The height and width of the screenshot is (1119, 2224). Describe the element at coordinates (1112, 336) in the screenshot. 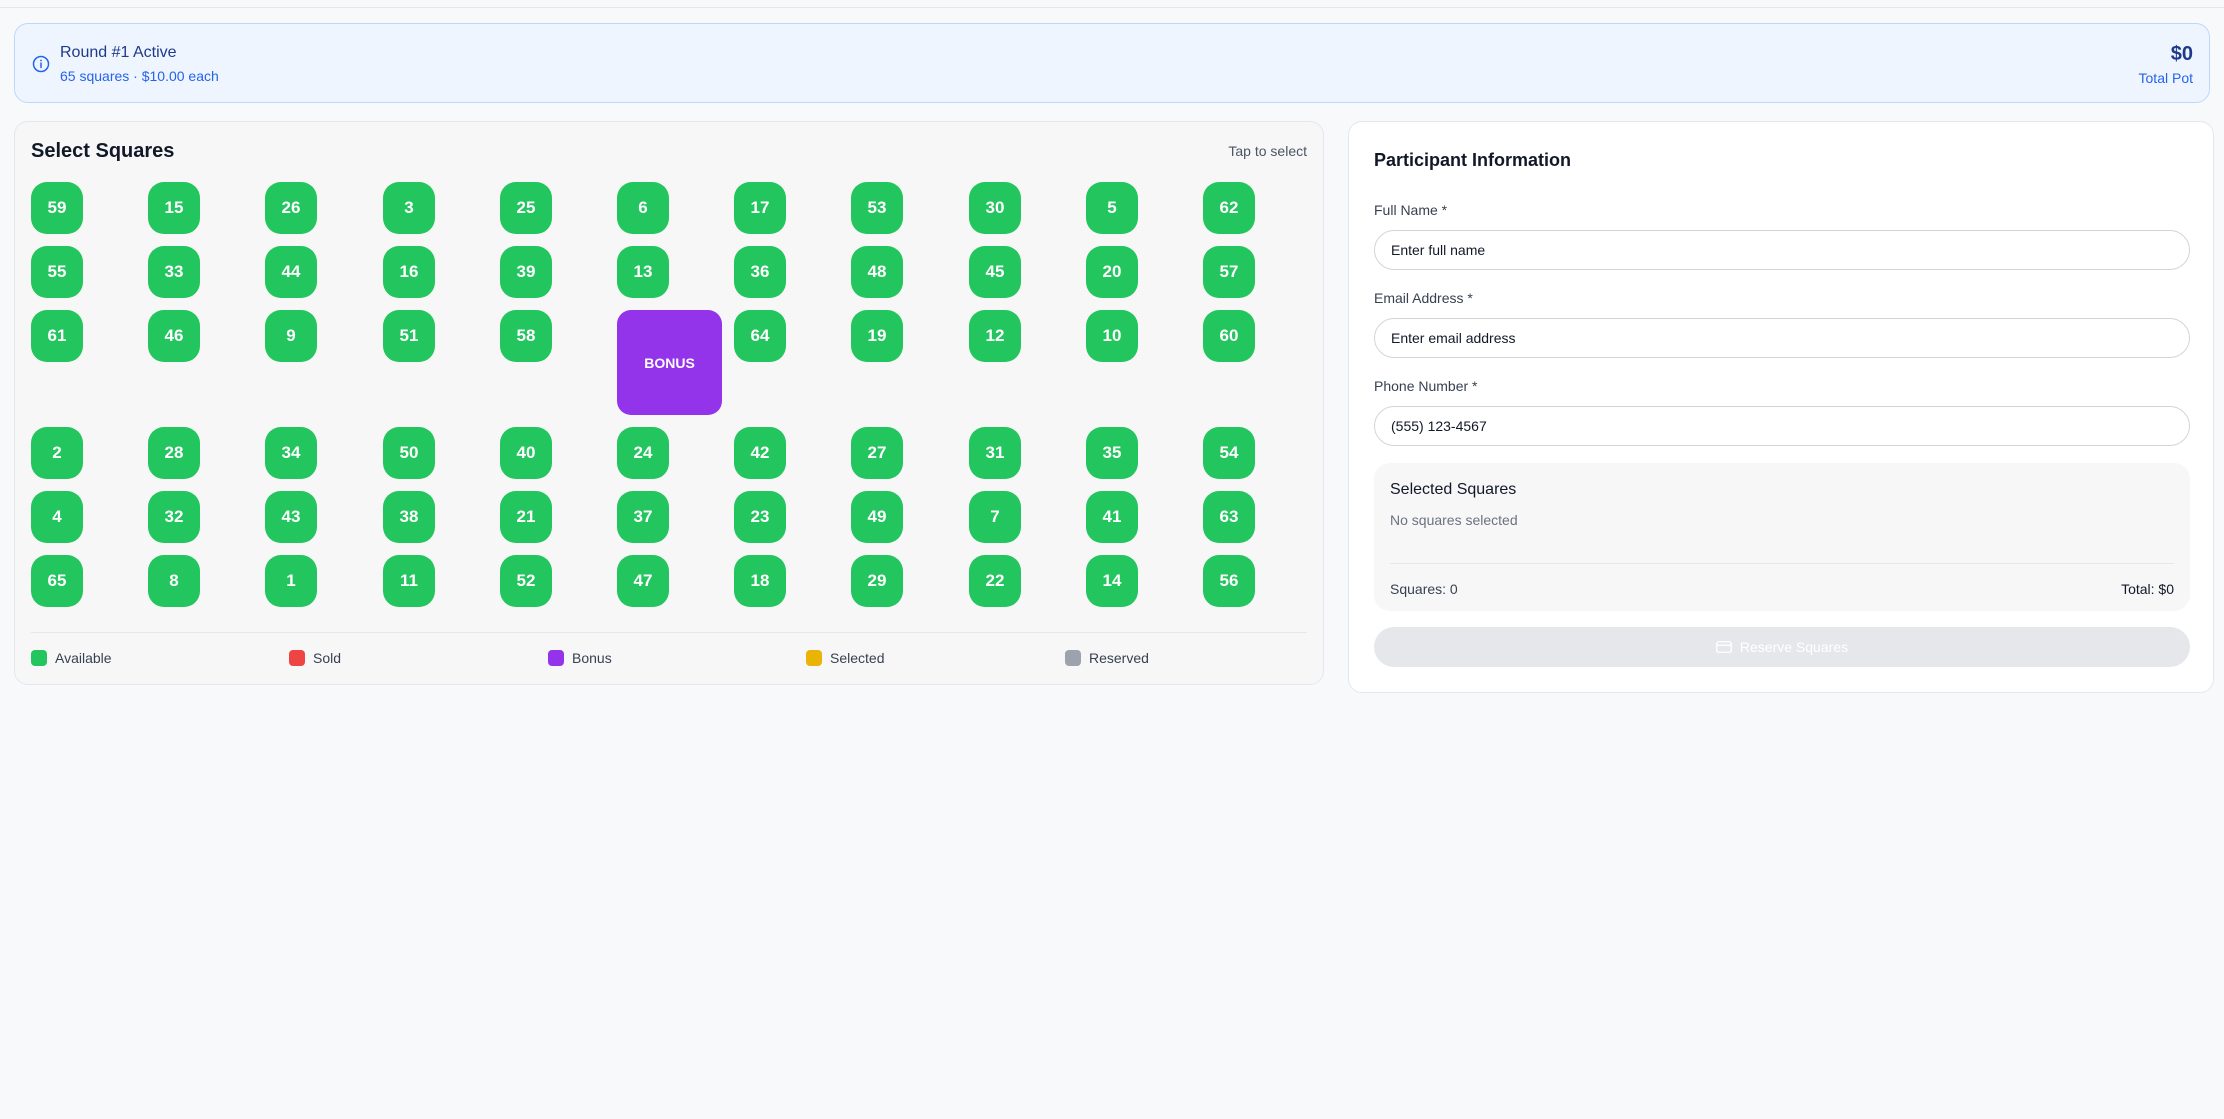

I see `square-10: 10` at that location.